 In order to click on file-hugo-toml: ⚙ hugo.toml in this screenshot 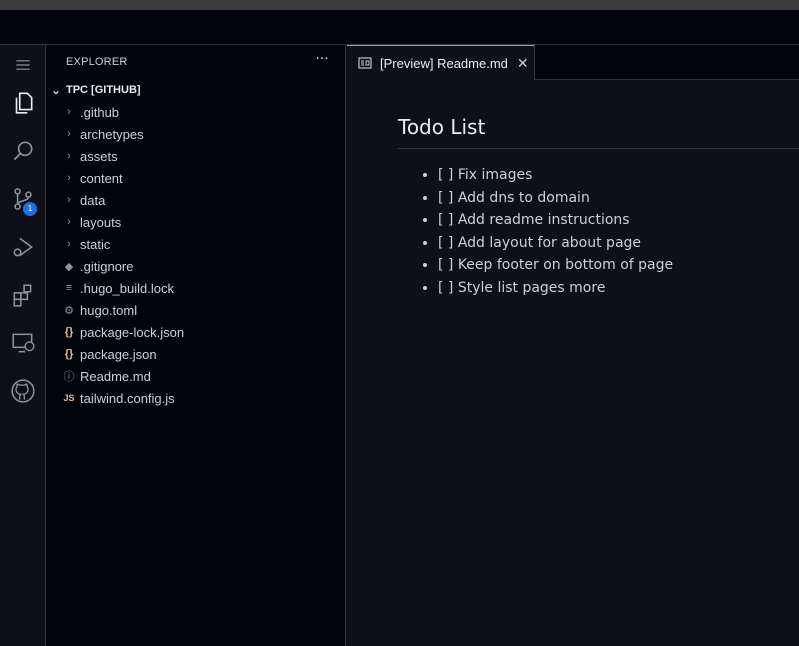, I will do `click(196, 310)`.